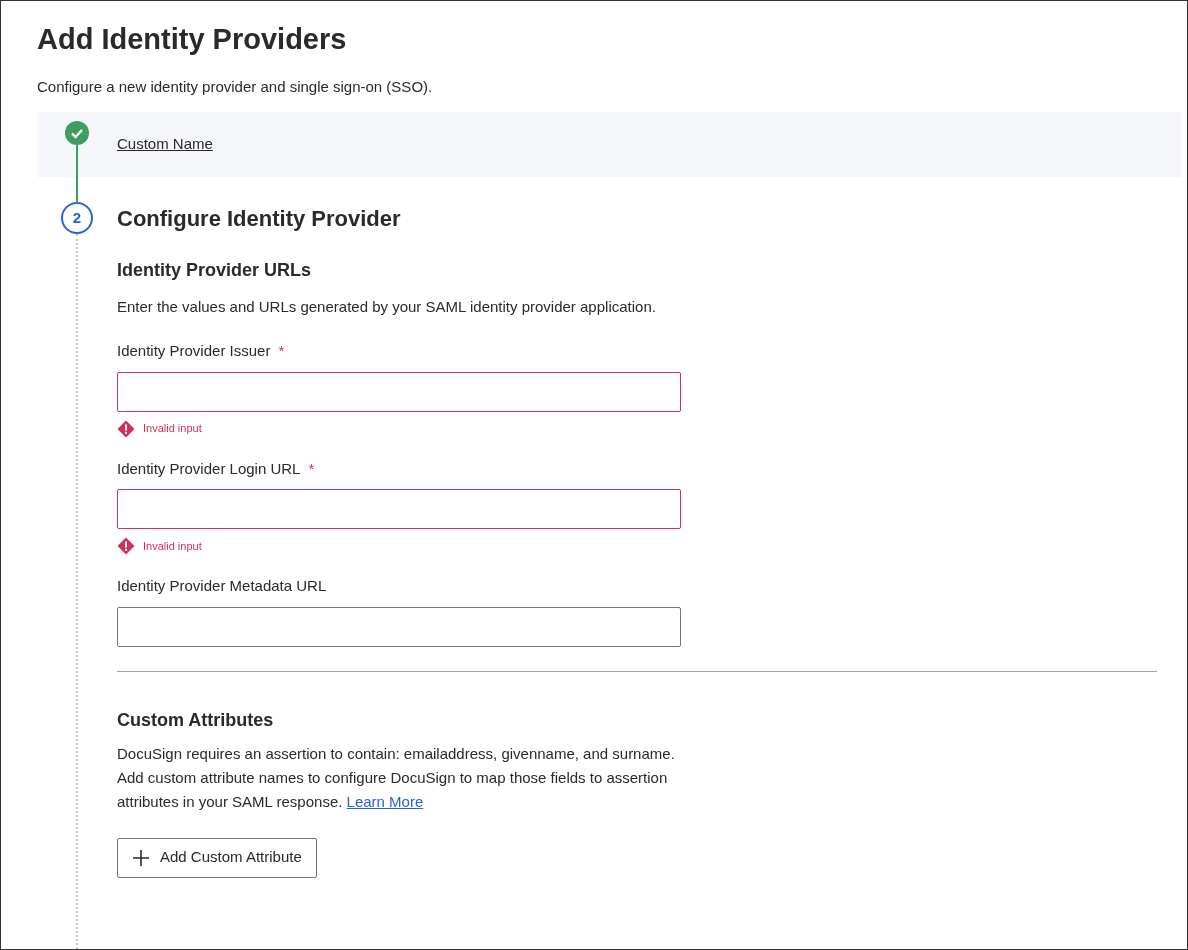 The width and height of the screenshot is (1188, 950). What do you see at coordinates (217, 857) in the screenshot?
I see `add-attribute-button: Add Custom Attribute` at bounding box center [217, 857].